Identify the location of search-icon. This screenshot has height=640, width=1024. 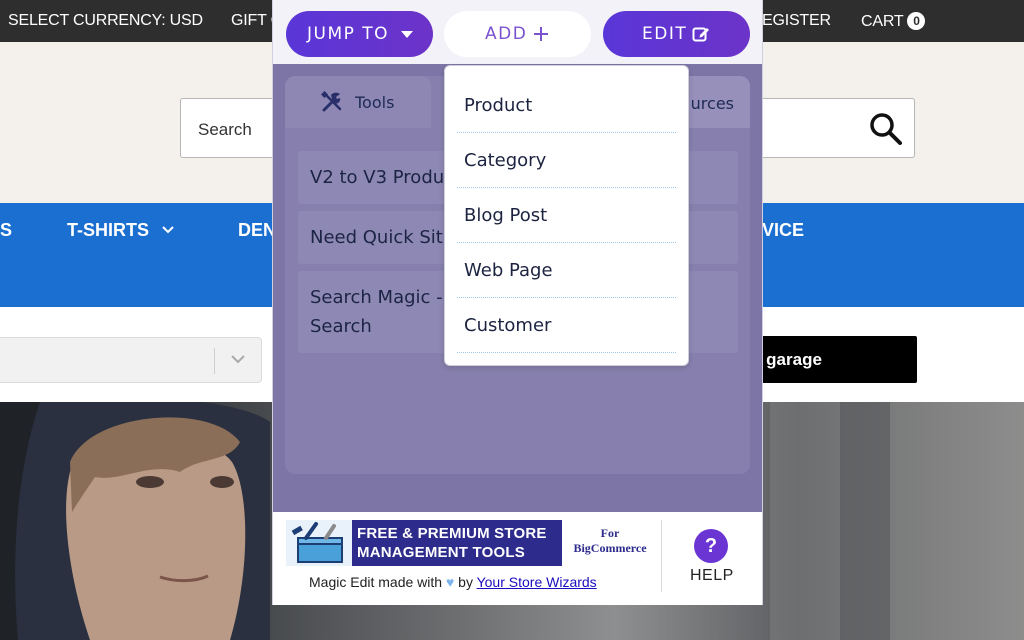
(886, 129).